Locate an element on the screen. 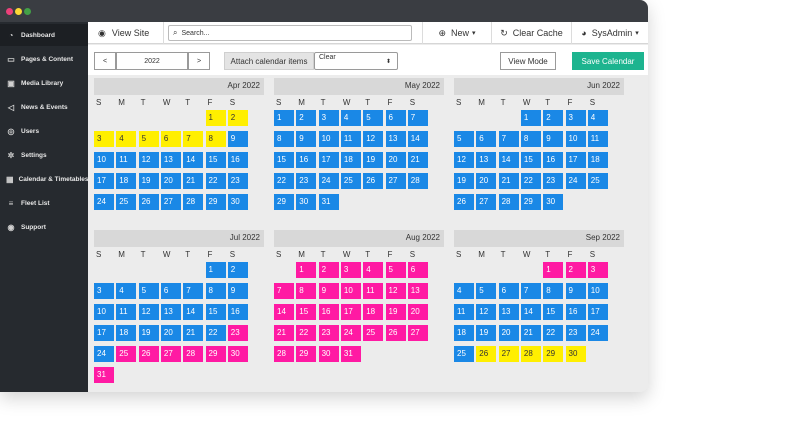 The width and height of the screenshot is (800, 425). maximize-dot is located at coordinates (27, 11).